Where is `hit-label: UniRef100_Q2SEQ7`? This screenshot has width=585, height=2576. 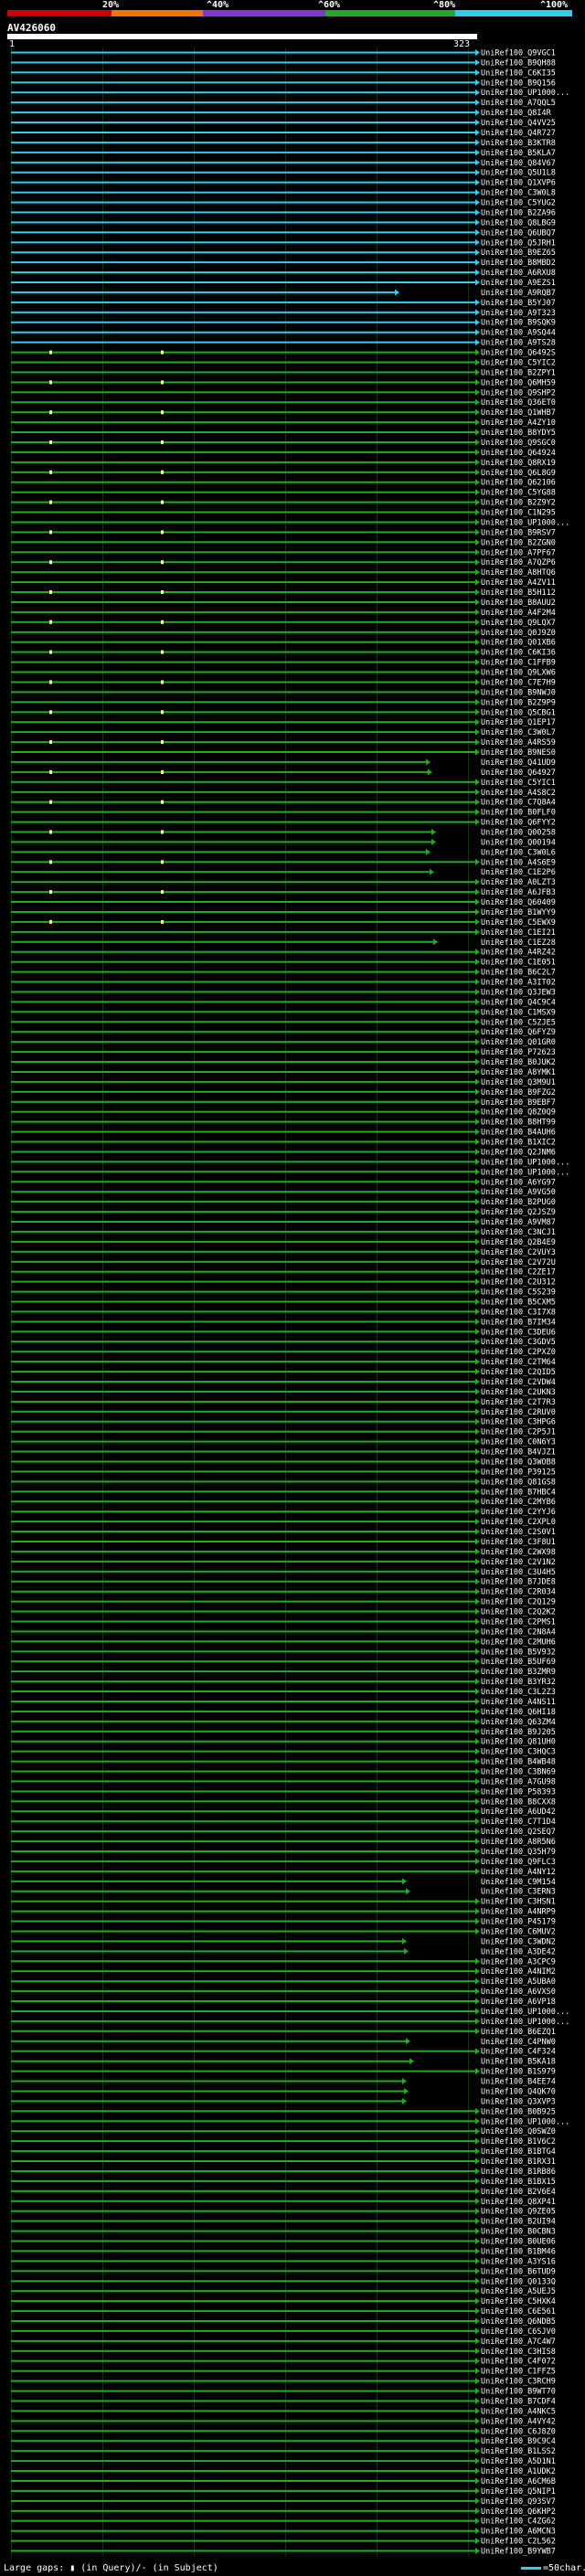
hit-label: UniRef100_Q2SEQ7 is located at coordinates (518, 1832).